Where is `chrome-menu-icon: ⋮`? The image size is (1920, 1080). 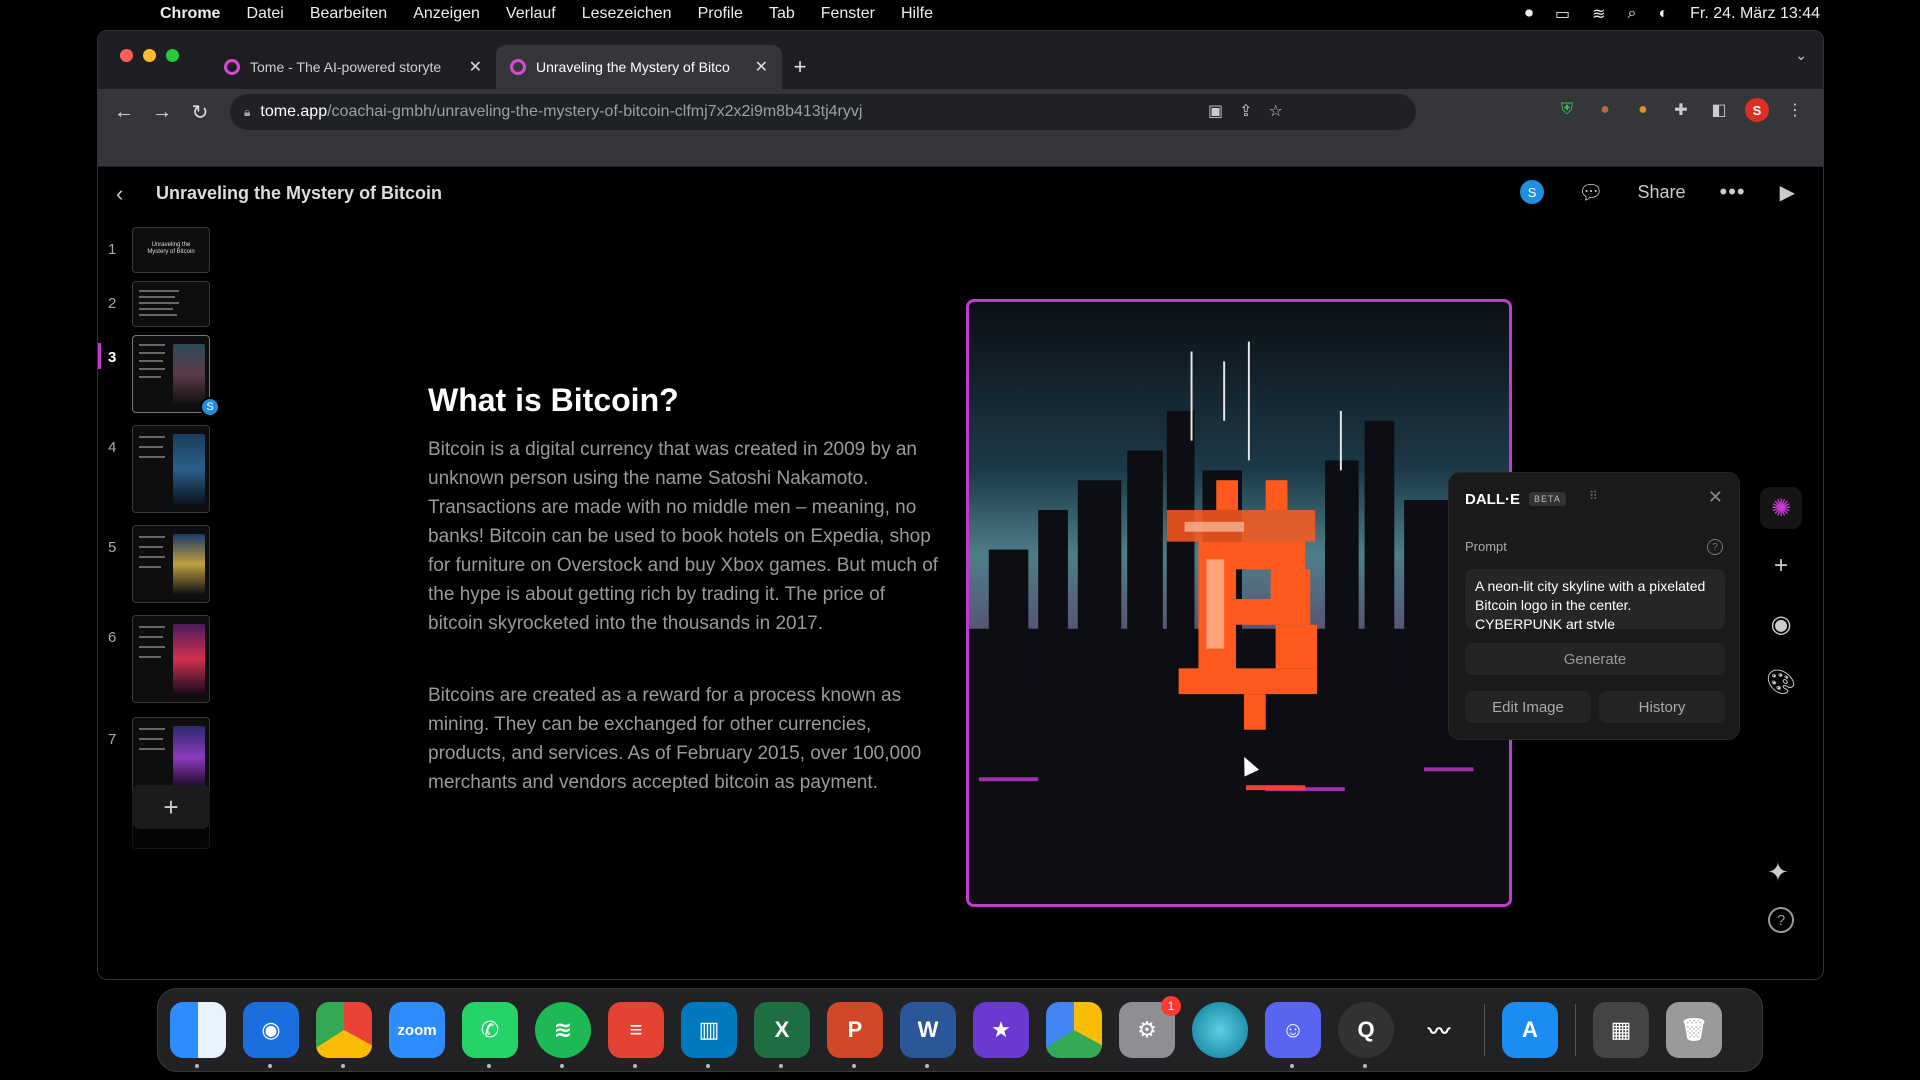 chrome-menu-icon: ⋮ is located at coordinates (1795, 110).